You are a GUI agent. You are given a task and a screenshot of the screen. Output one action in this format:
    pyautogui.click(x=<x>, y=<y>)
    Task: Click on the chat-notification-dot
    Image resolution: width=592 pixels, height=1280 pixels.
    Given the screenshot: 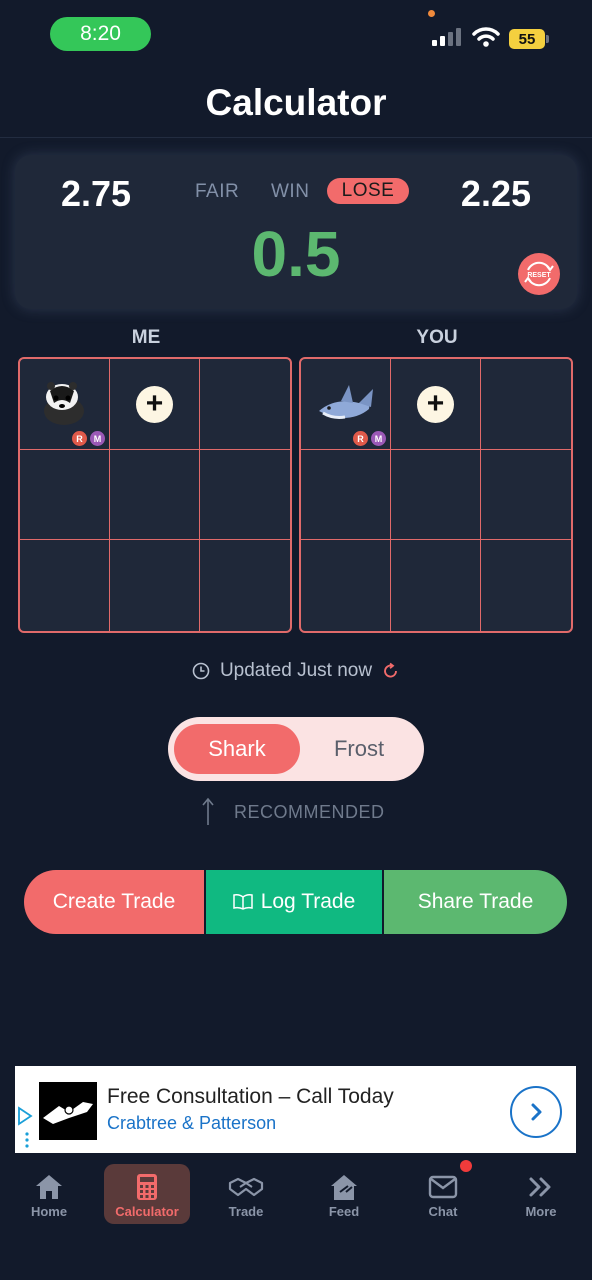 What is the action you would take?
    pyautogui.click(x=466, y=1166)
    